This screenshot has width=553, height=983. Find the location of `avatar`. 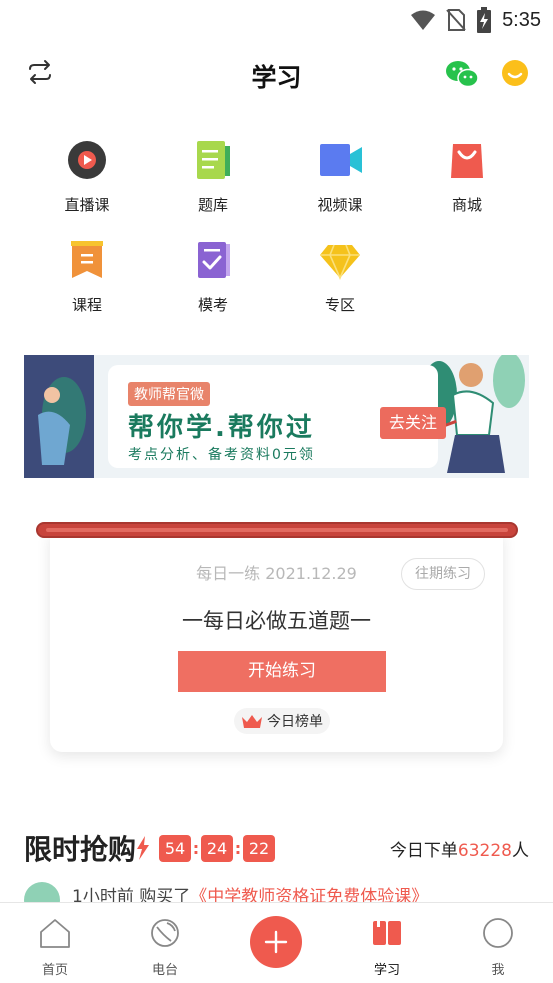

avatar is located at coordinates (42, 893).